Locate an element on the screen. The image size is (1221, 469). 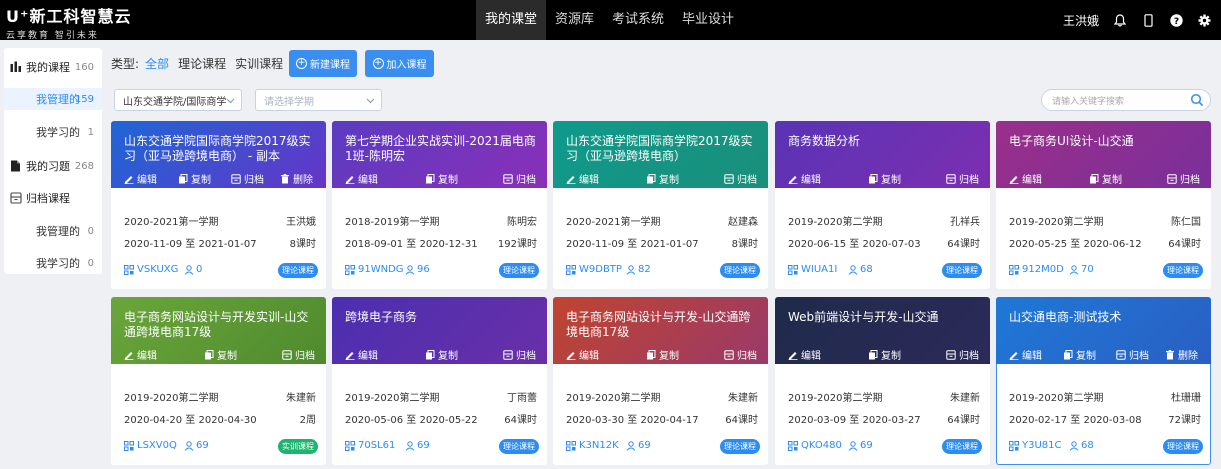
school-select: 山东交通学院/国际商学院 is located at coordinates (178, 100).